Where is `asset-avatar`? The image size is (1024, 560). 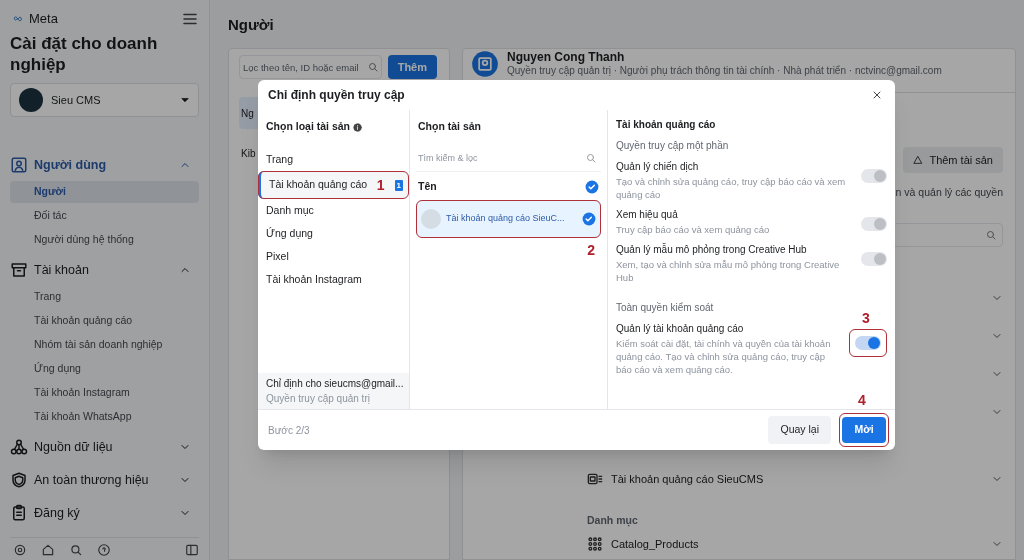 asset-avatar is located at coordinates (431, 219).